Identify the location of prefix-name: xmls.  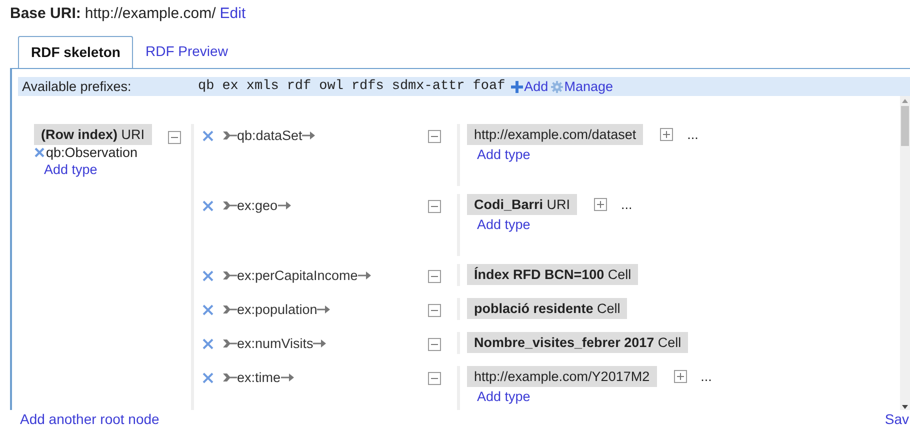
(262, 86).